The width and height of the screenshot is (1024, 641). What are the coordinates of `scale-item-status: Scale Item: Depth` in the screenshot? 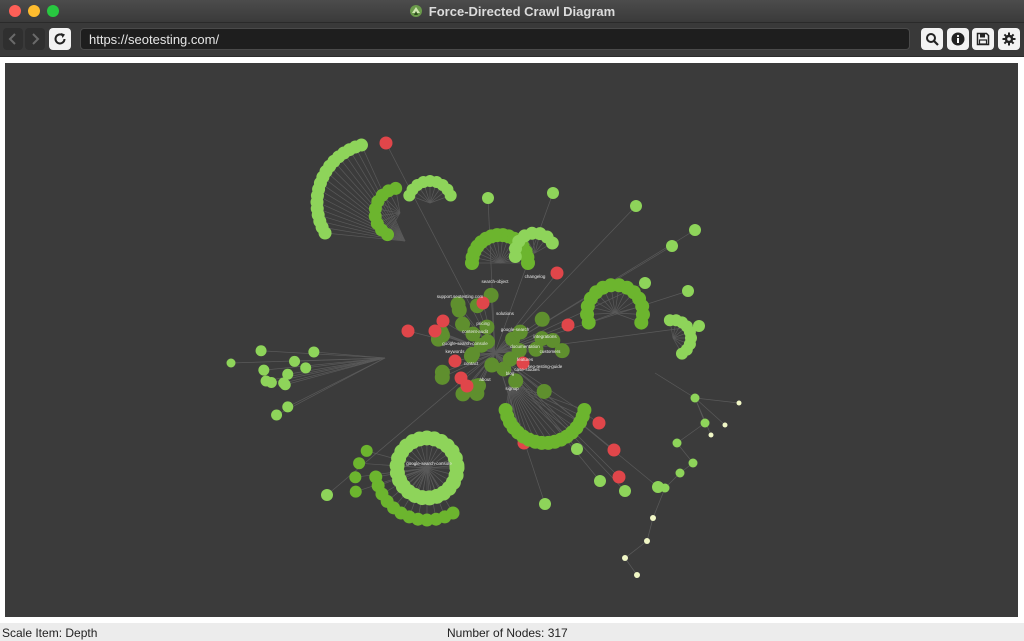 It's located at (50, 633).